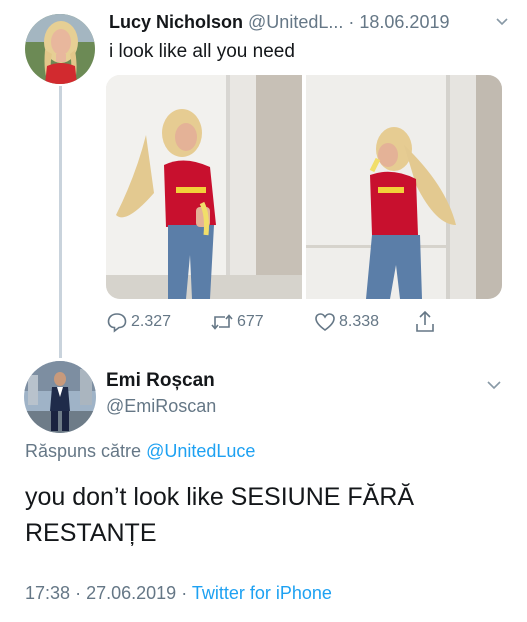  I want to click on reply-to-prefix: Răspuns către, so click(83, 451).